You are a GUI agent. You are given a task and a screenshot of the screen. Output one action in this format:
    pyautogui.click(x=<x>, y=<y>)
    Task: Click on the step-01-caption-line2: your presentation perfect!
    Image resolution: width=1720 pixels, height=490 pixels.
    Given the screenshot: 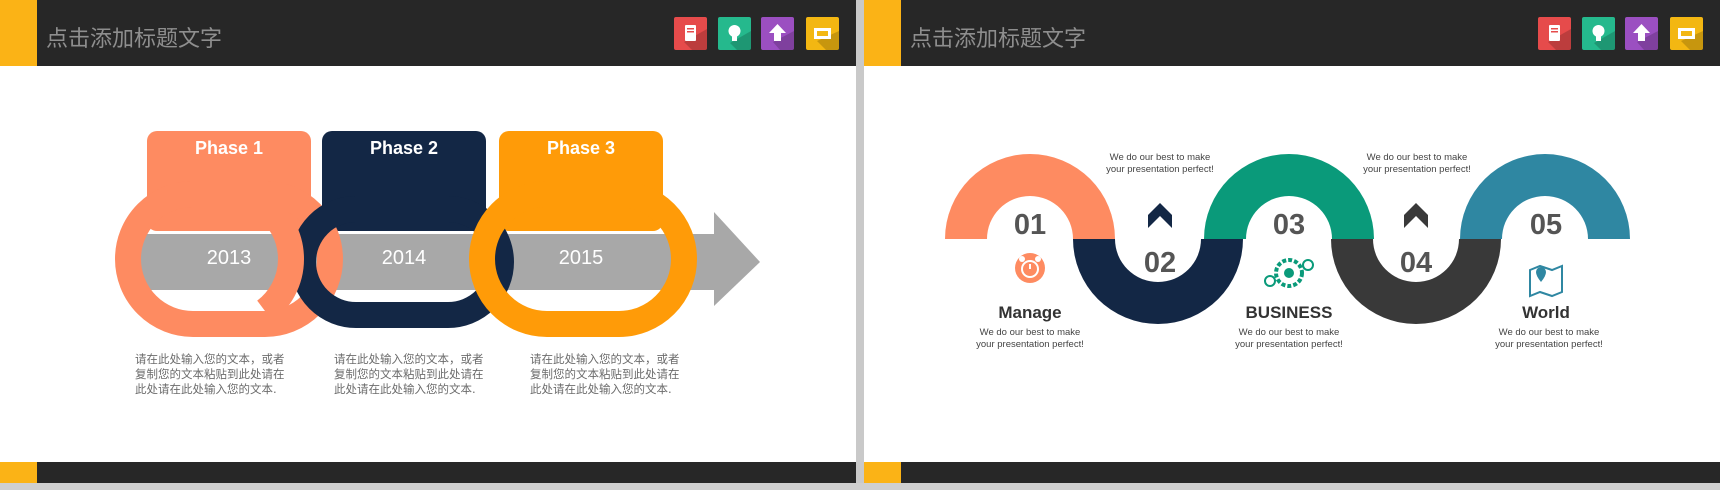 What is the action you would take?
    pyautogui.click(x=1030, y=344)
    